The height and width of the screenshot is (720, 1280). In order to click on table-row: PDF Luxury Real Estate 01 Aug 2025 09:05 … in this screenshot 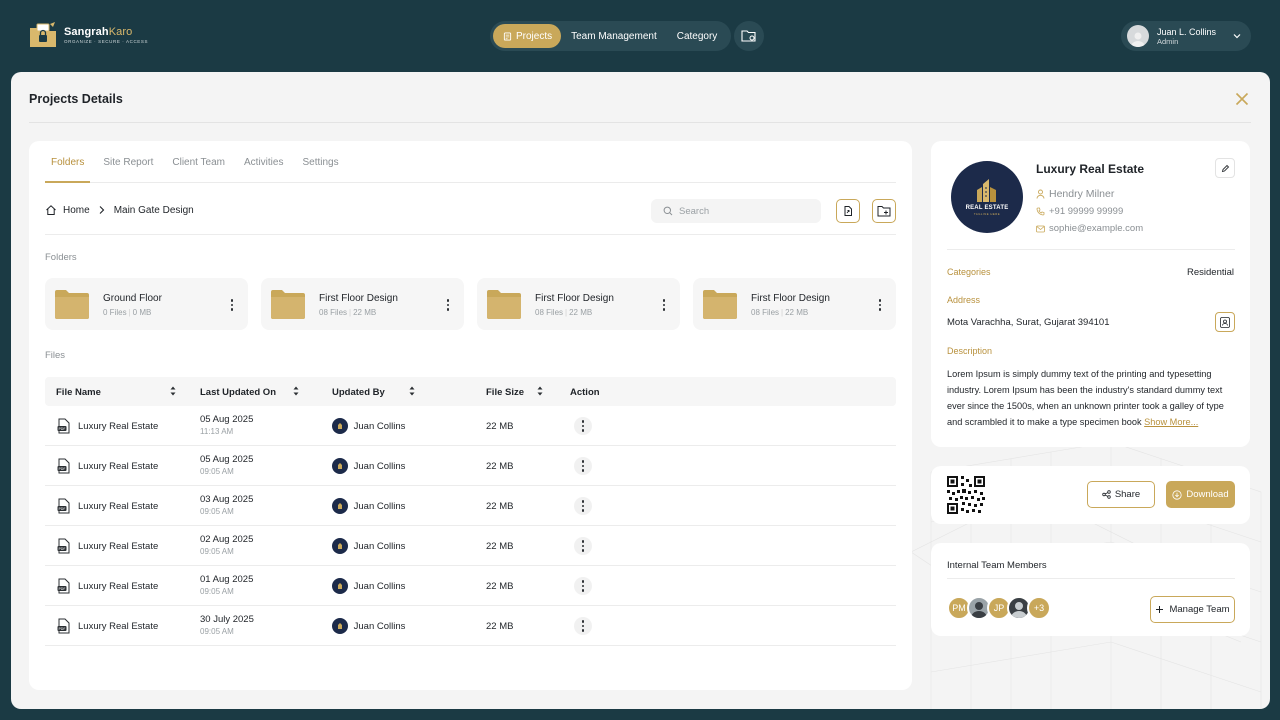, I will do `click(470, 586)`.